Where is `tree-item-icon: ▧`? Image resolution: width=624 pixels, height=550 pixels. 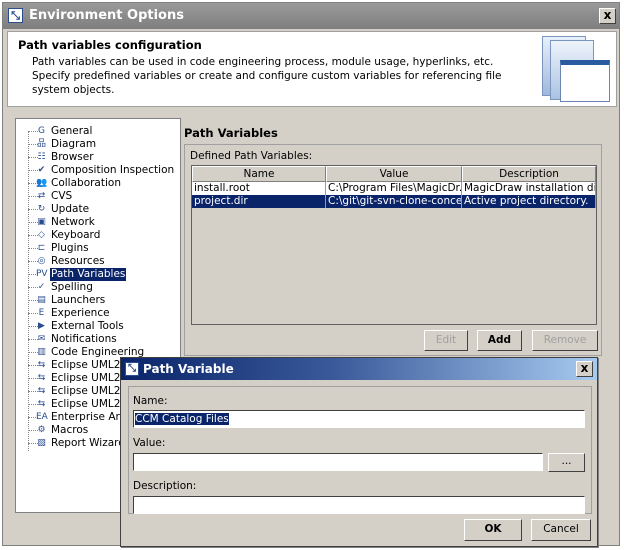 tree-item-icon: ▧ is located at coordinates (41, 443).